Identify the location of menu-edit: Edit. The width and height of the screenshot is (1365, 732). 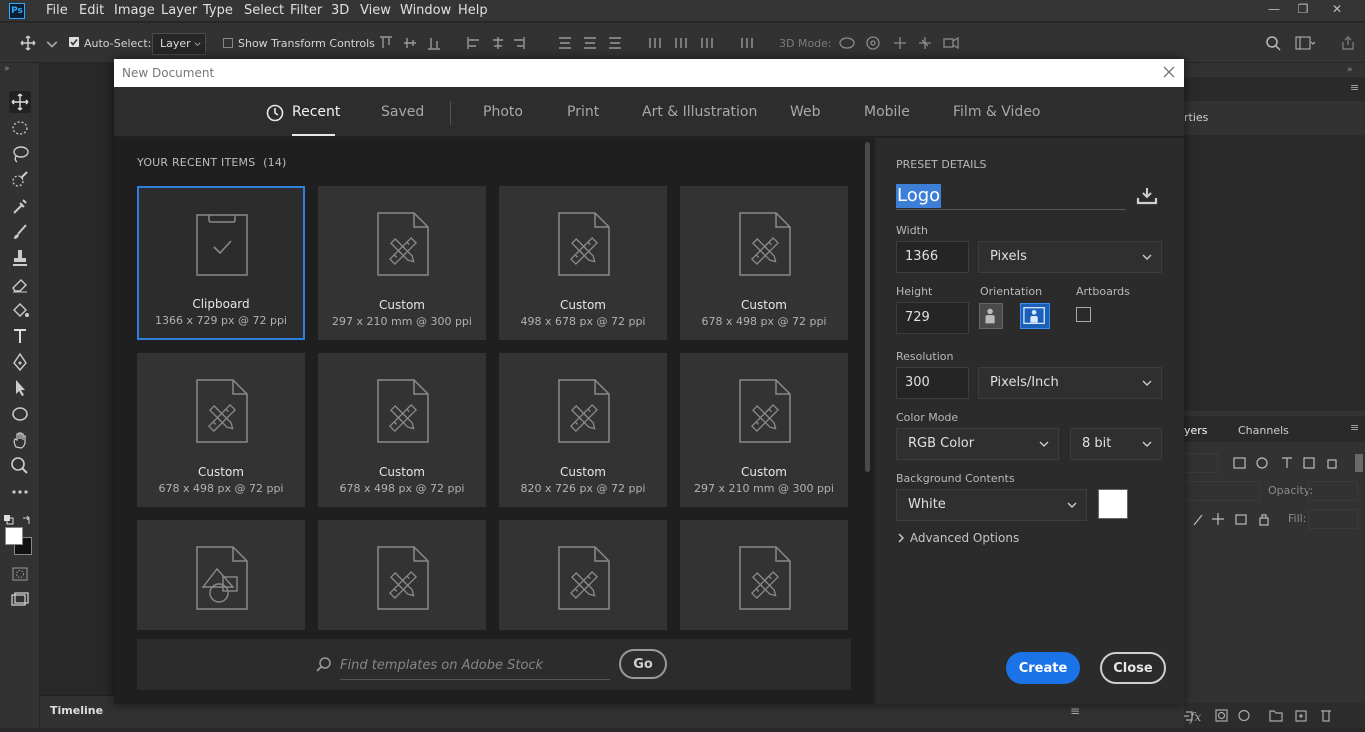
(91, 10).